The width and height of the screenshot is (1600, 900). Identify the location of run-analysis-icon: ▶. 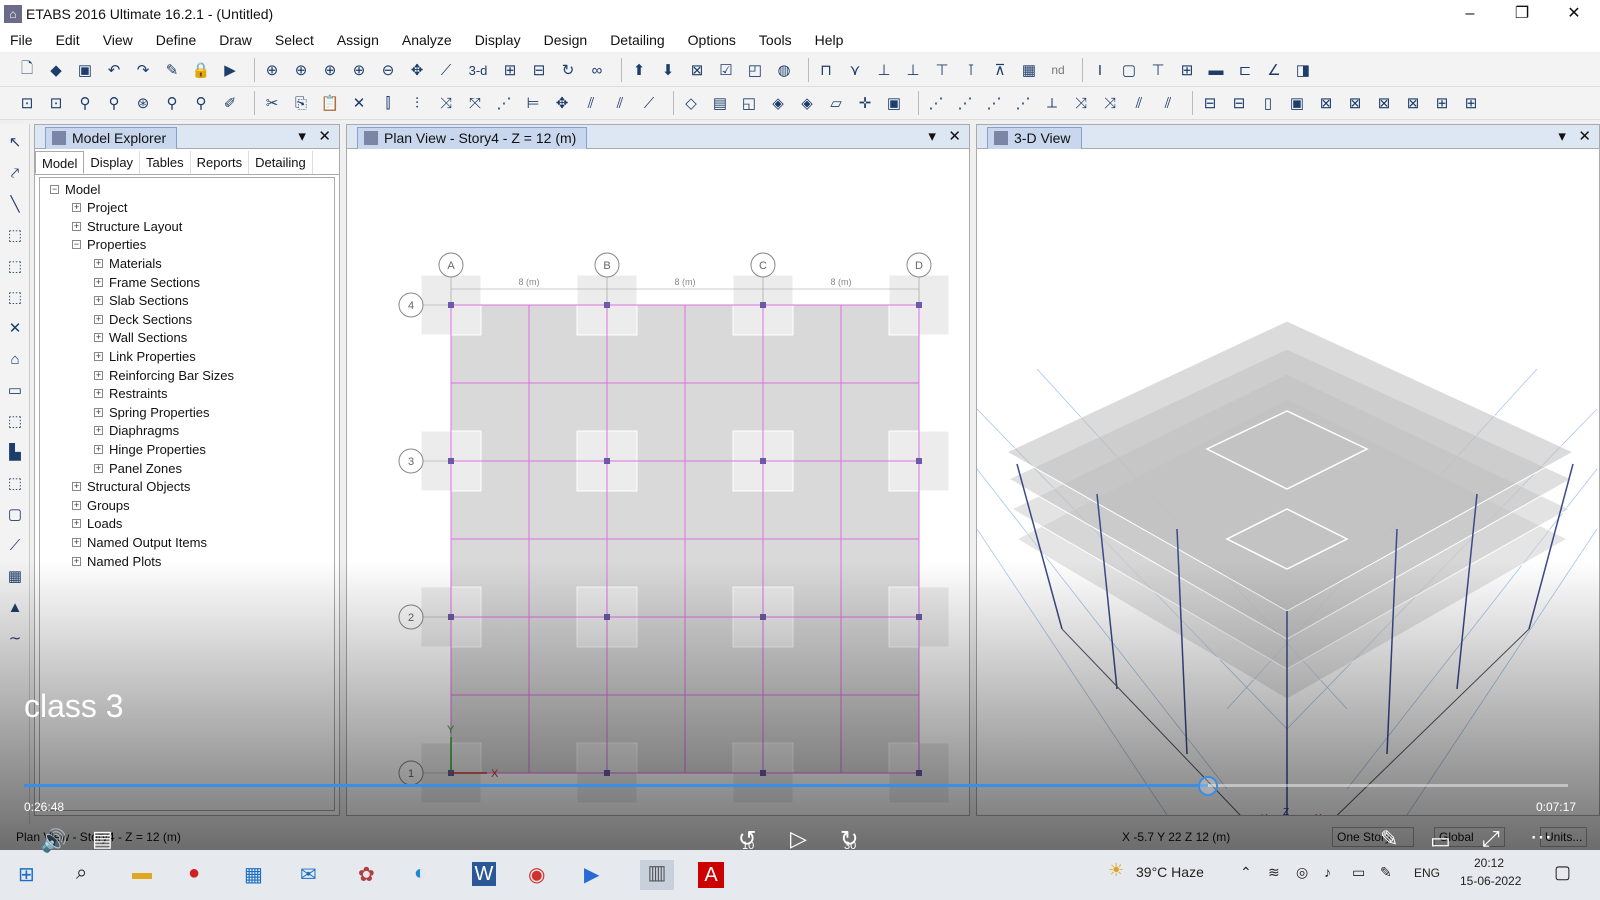
(230, 70).